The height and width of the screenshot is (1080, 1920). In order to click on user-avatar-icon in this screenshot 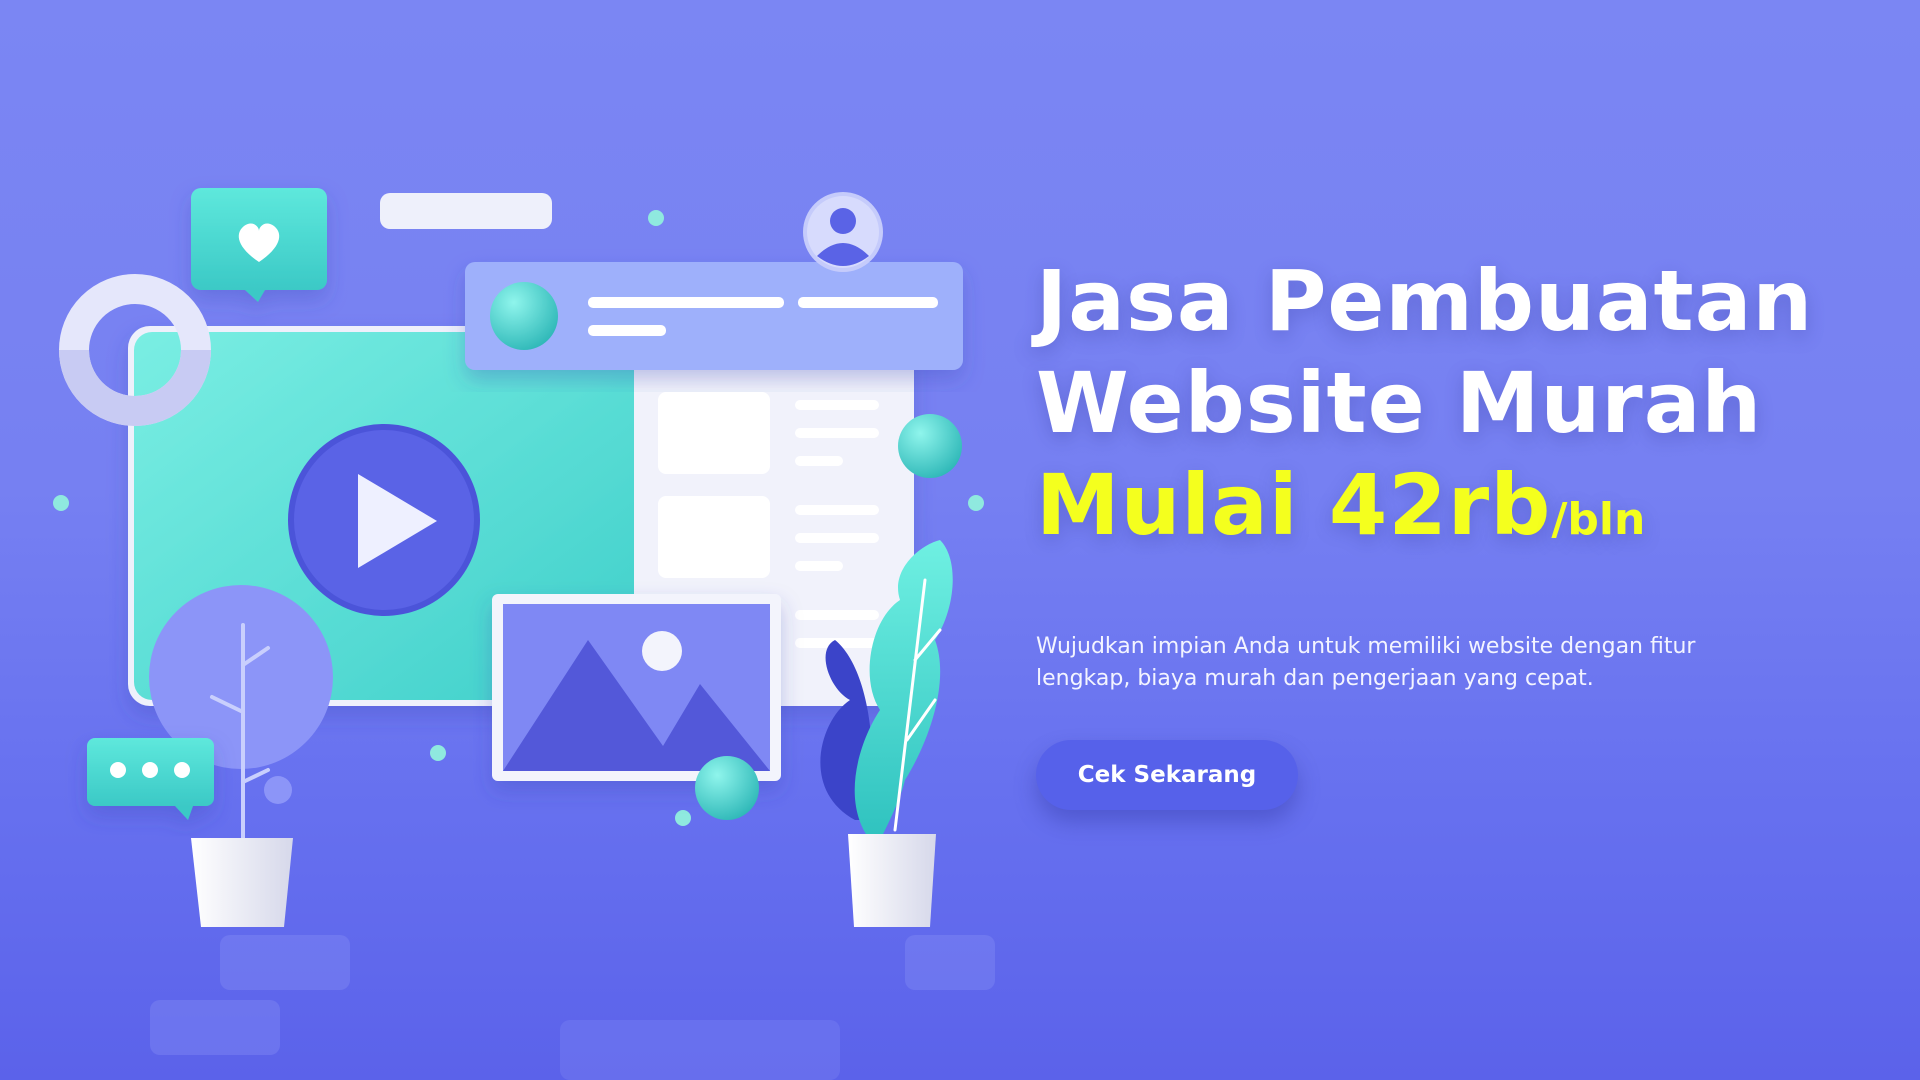, I will do `click(843, 232)`.